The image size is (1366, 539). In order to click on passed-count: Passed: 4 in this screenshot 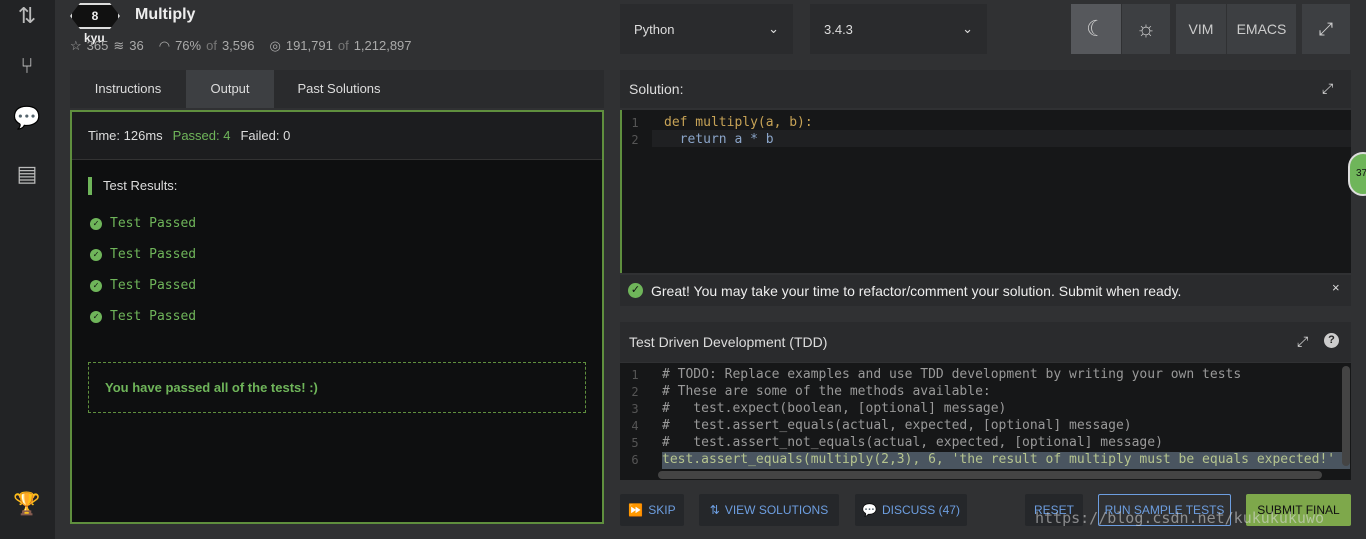, I will do `click(201, 135)`.